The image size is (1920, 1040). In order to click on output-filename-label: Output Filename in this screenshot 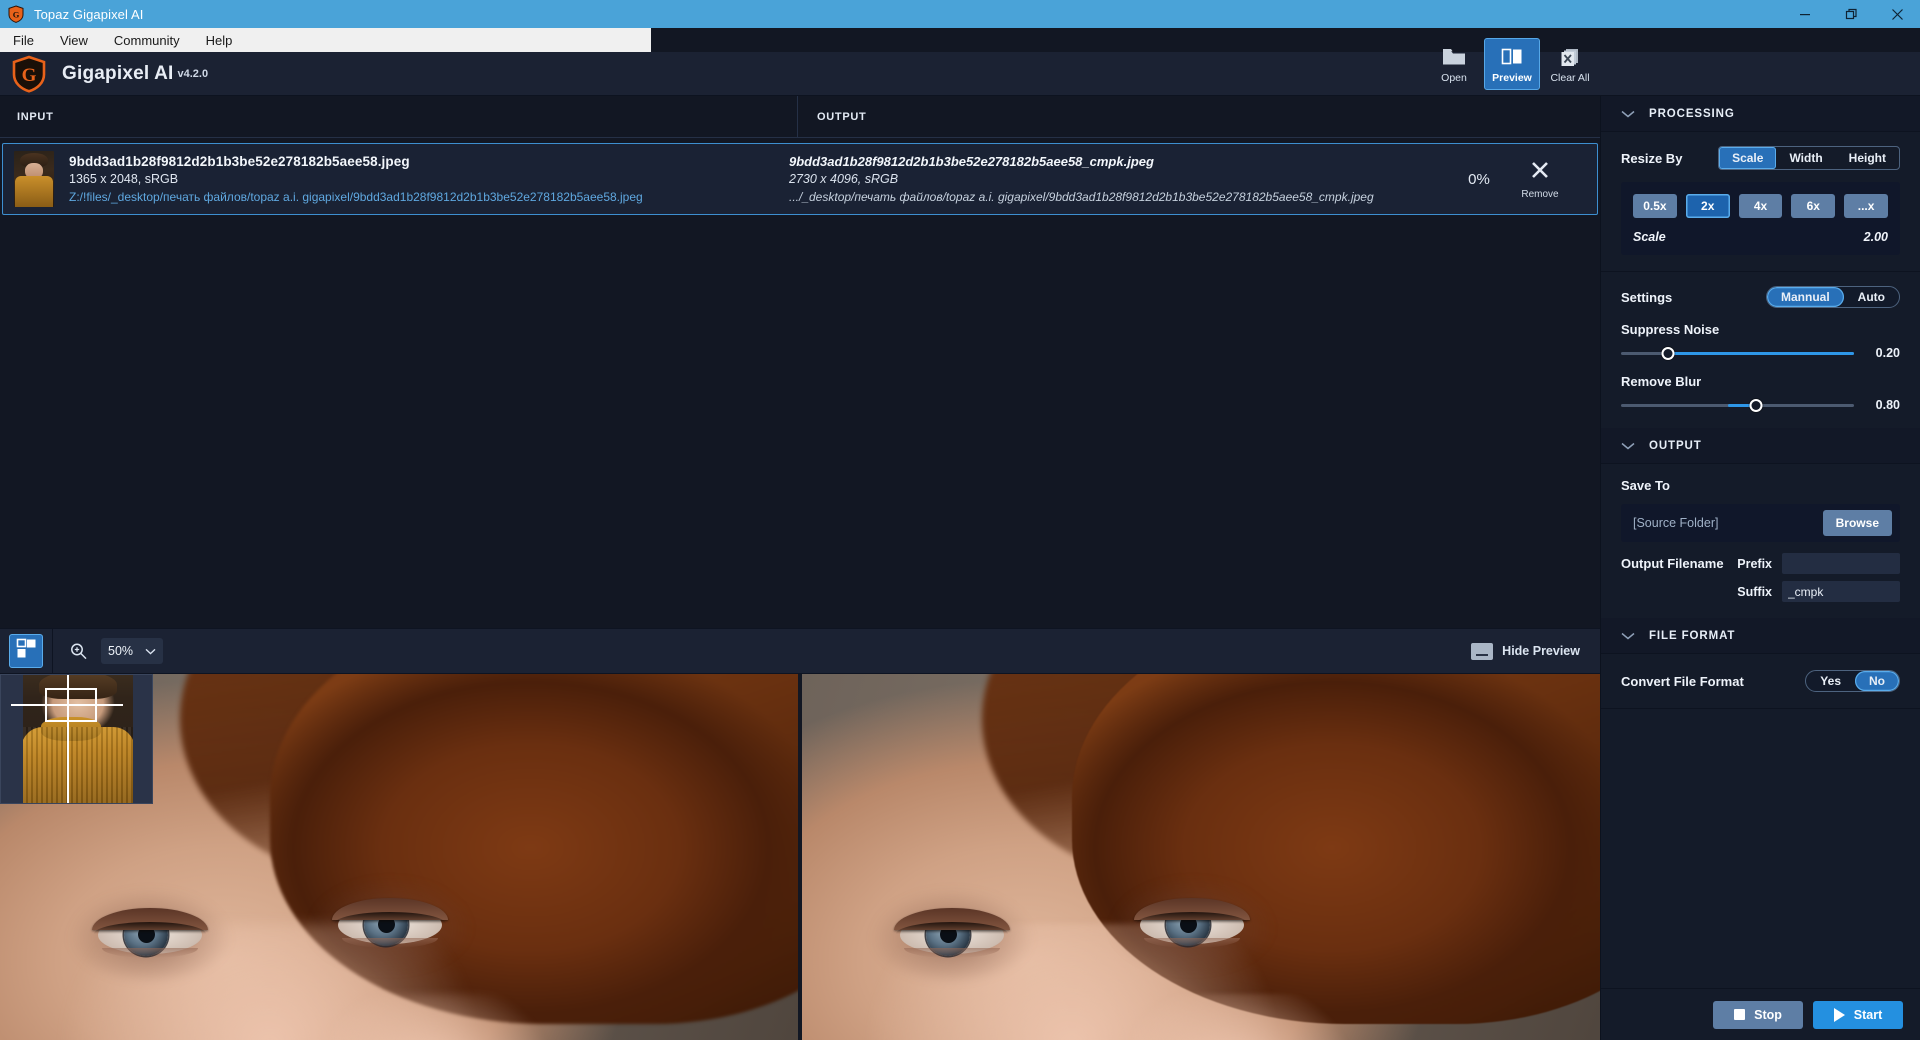, I will do `click(1672, 563)`.